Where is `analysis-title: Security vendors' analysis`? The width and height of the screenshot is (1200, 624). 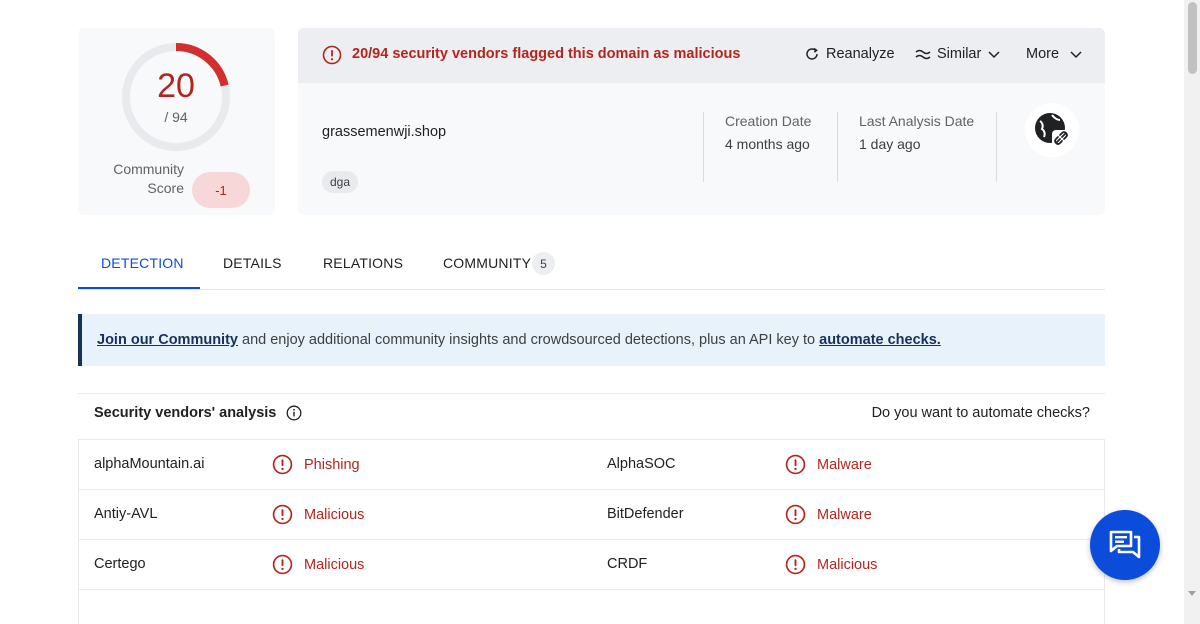 analysis-title: Security vendors' analysis is located at coordinates (198, 413).